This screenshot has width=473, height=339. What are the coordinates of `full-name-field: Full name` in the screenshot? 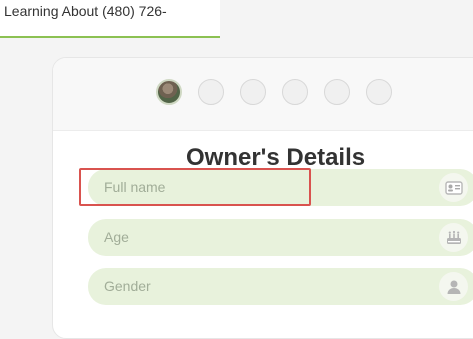 It's located at (280, 187).